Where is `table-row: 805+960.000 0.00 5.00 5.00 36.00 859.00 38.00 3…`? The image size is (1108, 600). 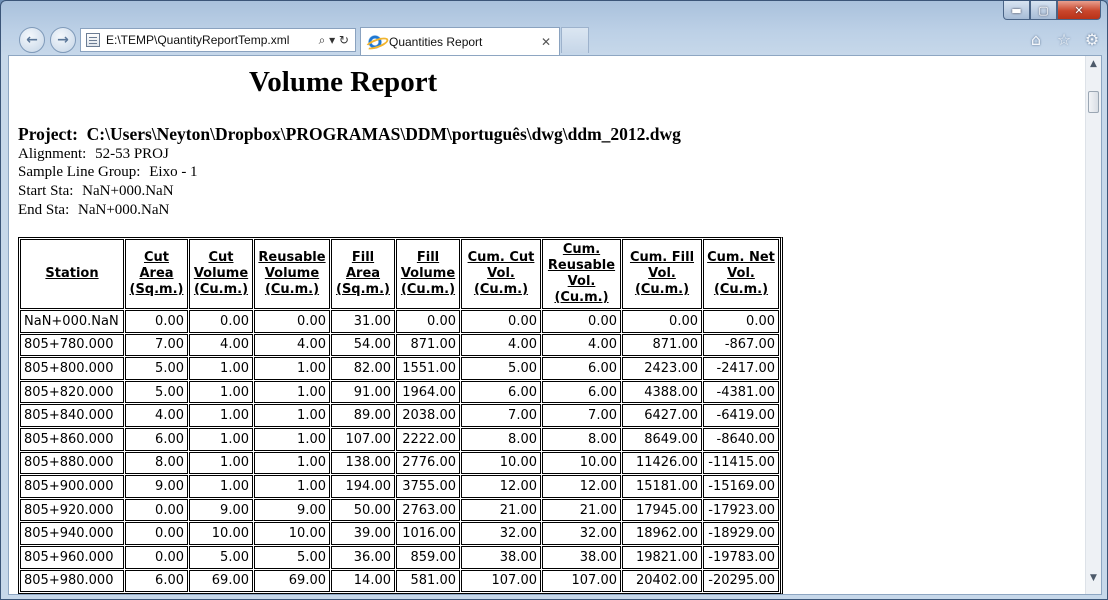
table-row: 805+960.000 0.00 5.00 5.00 36.00 859.00 38.00 3… is located at coordinates (399, 557).